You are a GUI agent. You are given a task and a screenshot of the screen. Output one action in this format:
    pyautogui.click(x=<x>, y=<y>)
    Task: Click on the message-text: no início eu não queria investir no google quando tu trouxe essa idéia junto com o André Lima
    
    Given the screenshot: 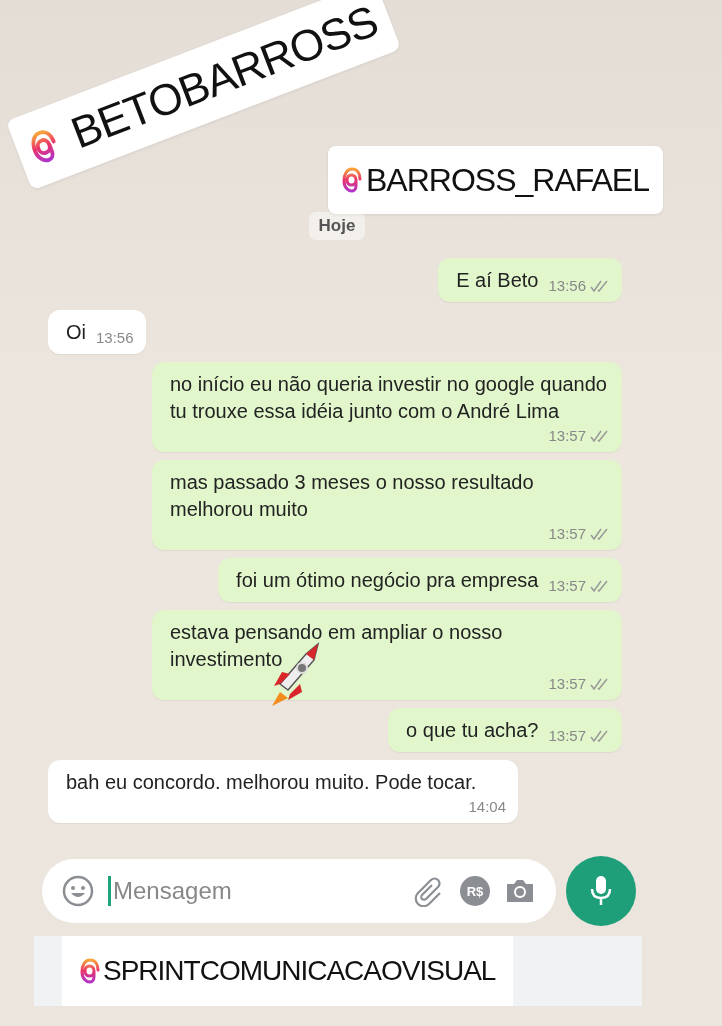 What is the action you would take?
    pyautogui.click(x=389, y=398)
    